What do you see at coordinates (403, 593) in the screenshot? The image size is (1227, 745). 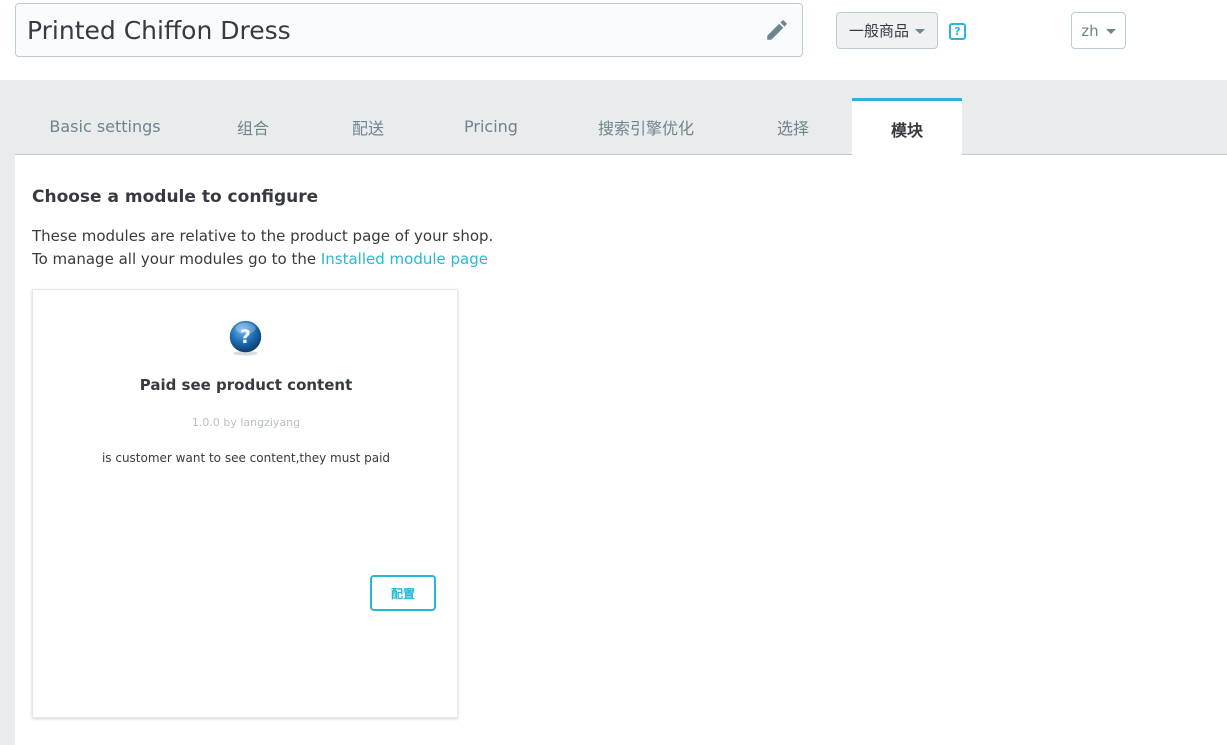 I see `configure-button: 配置` at bounding box center [403, 593].